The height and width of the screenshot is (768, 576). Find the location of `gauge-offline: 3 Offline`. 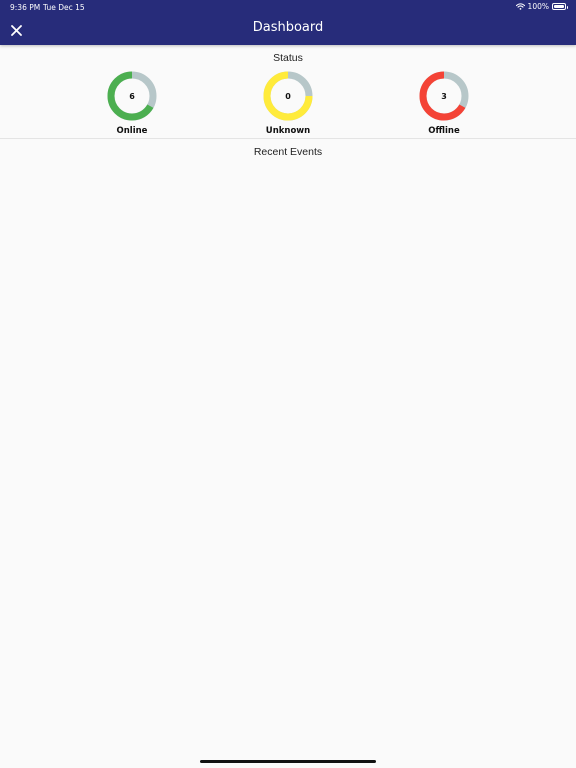

gauge-offline: 3 Offline is located at coordinates (444, 102).